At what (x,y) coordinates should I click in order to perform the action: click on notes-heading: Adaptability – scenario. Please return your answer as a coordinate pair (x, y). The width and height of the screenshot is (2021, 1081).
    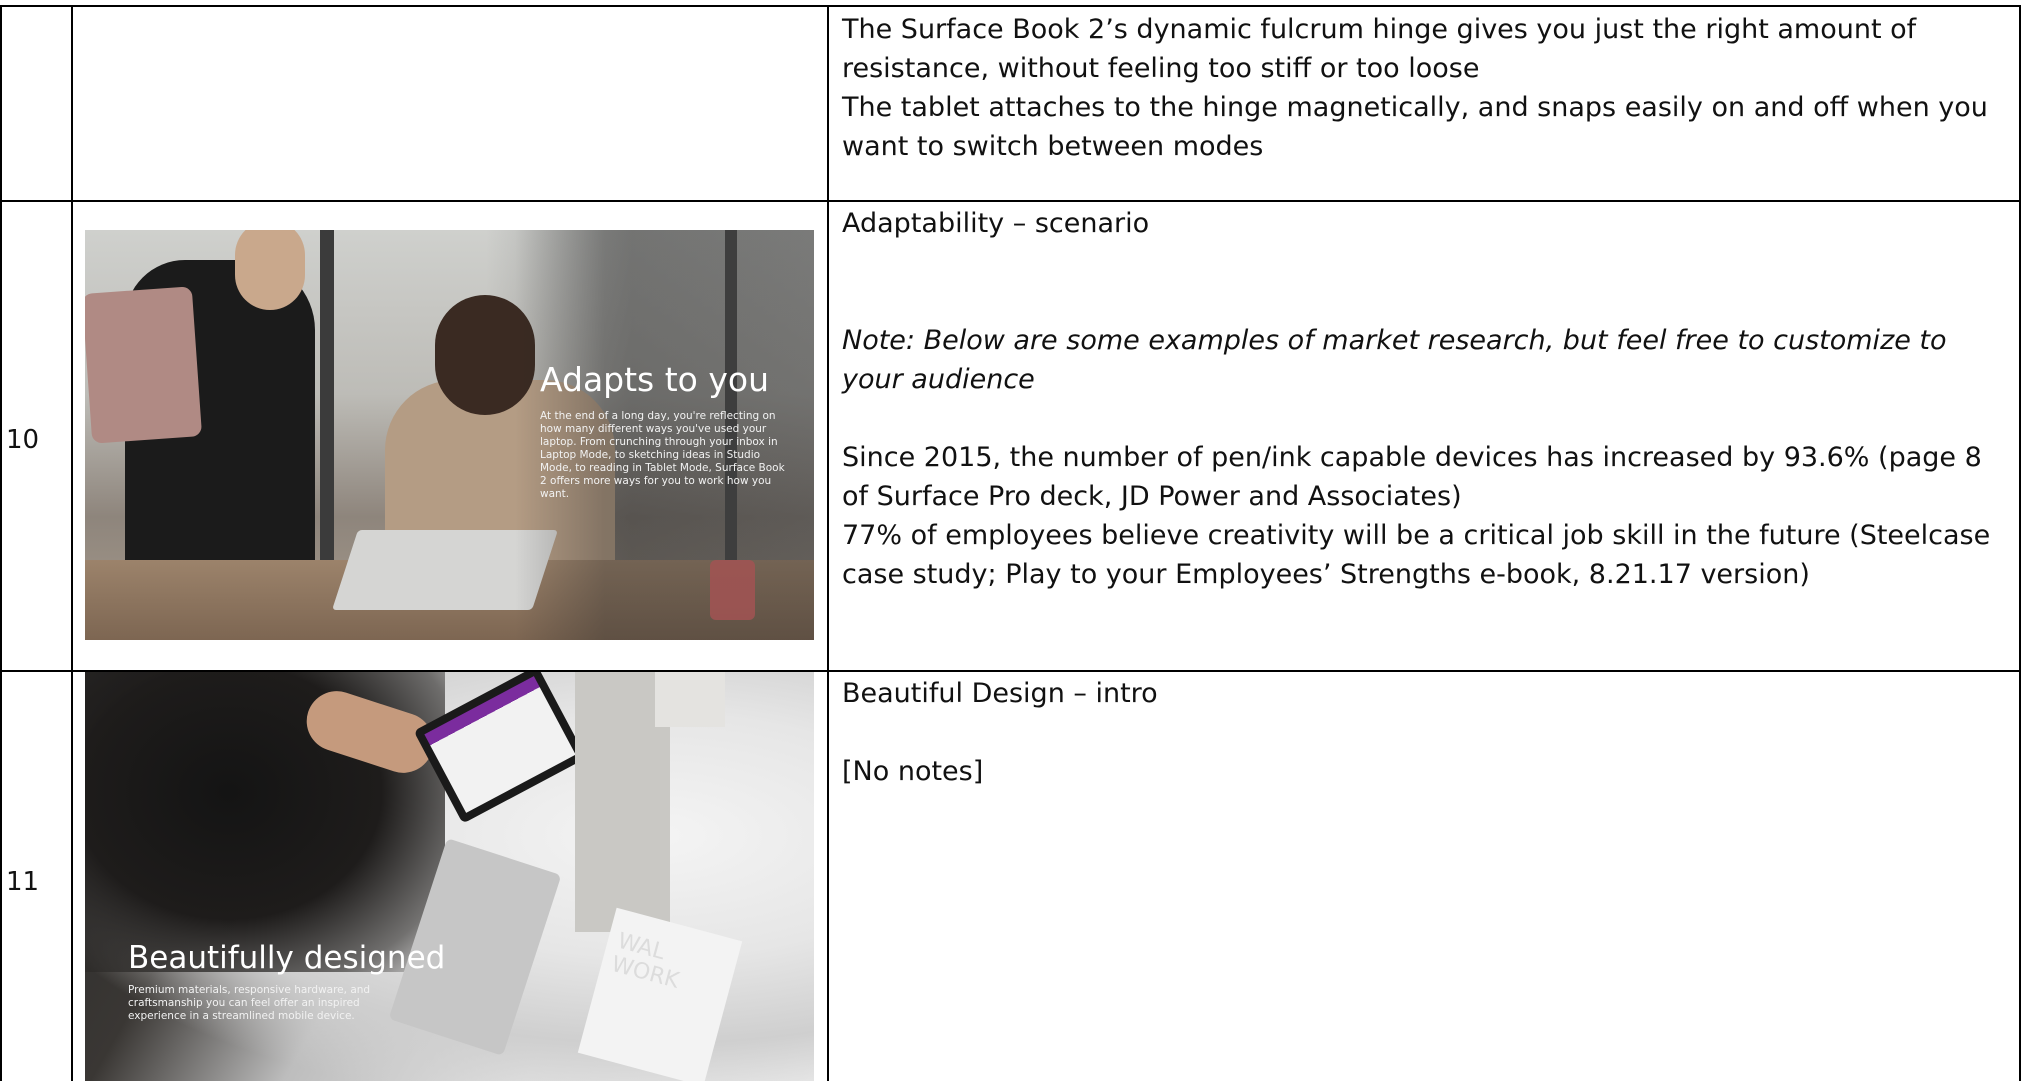
    Looking at the image, I should click on (996, 223).